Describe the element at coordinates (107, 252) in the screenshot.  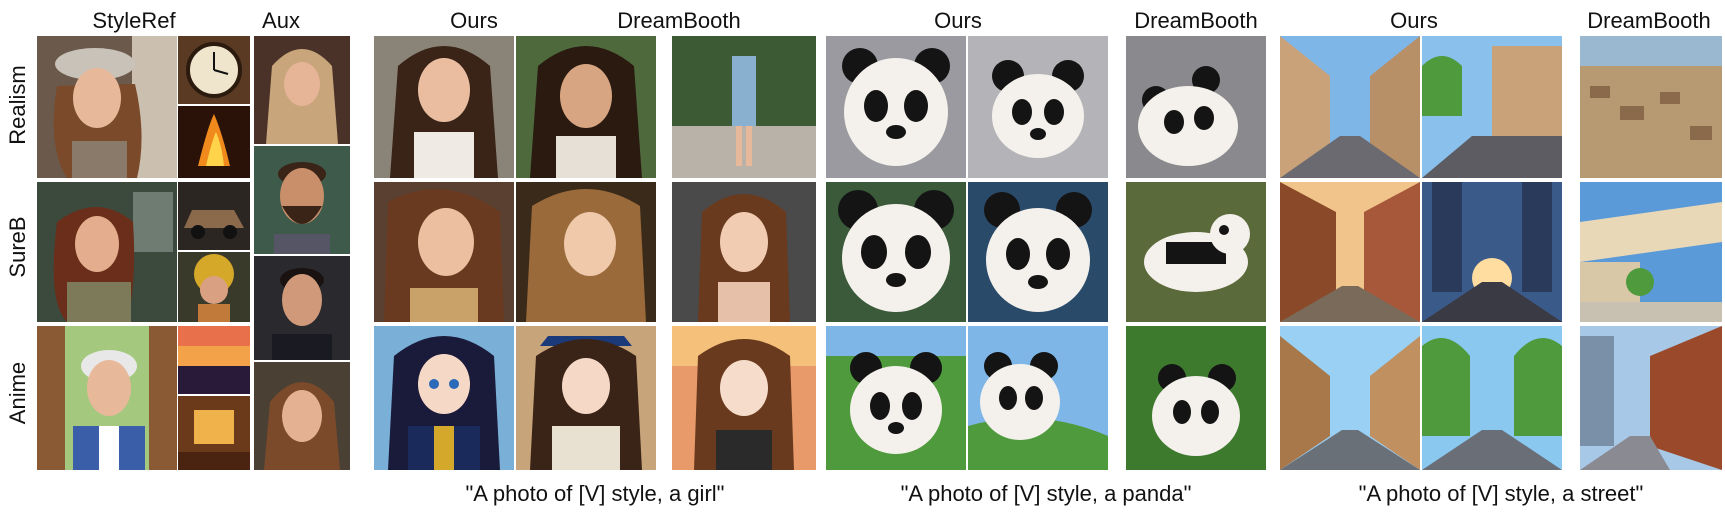
I see `styleref-sureb-portrait` at that location.